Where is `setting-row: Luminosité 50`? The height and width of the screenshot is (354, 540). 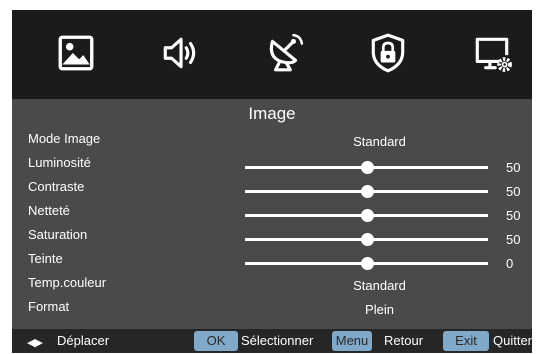
setting-row: Luminosité 50 is located at coordinates (272, 165).